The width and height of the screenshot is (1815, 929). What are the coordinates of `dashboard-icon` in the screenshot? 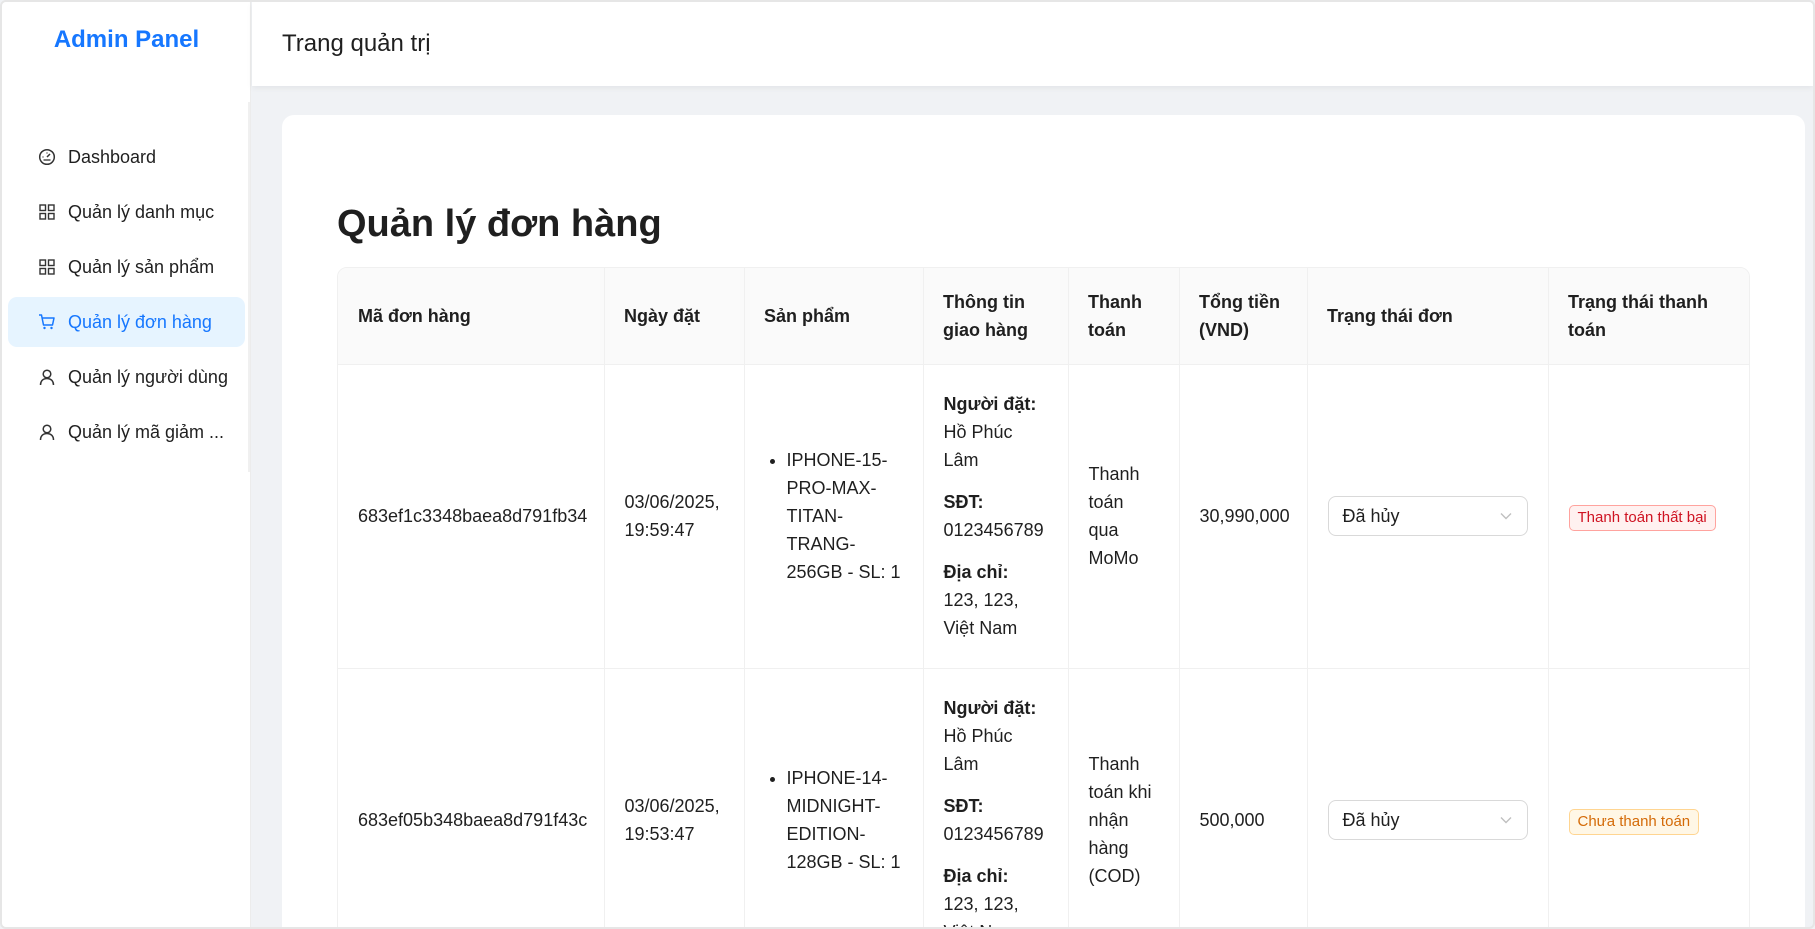 It's located at (47, 157).